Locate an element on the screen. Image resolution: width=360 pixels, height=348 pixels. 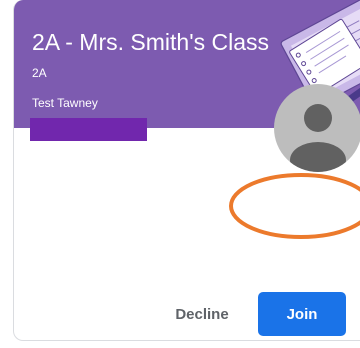
invite-actions: Decline Join is located at coordinates (180, 314).